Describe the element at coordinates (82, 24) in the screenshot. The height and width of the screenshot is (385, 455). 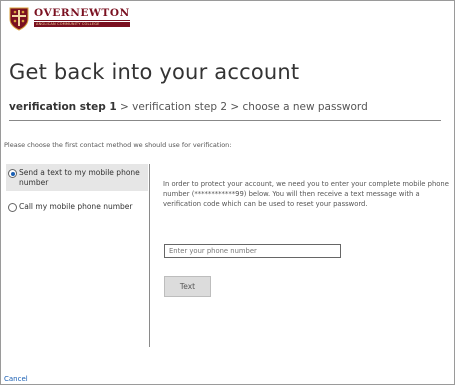
I see `school-tagline: ANGLICAN COMMUNITY COLLEGE` at that location.